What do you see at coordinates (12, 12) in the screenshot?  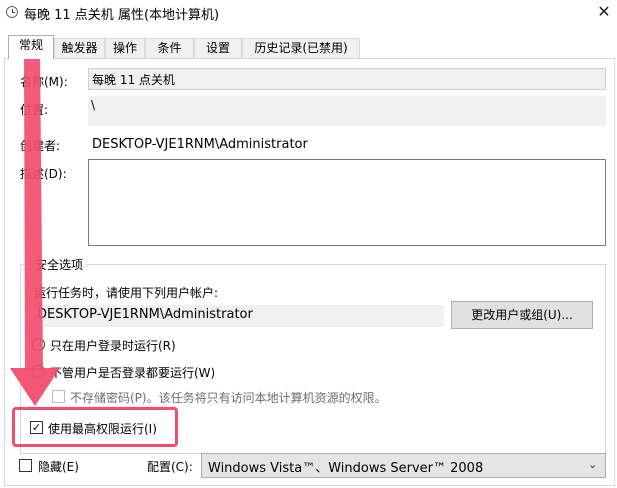 I see `clock-icon` at bounding box center [12, 12].